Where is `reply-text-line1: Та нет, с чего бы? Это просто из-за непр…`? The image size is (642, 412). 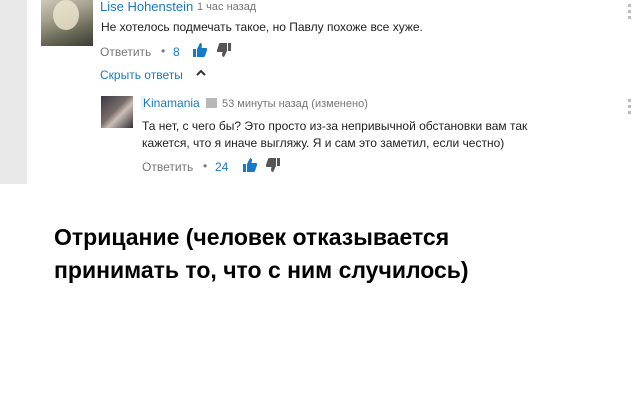
reply-text-line1: Та нет, с чего бы? Это просто из-за непр… is located at coordinates (335, 126).